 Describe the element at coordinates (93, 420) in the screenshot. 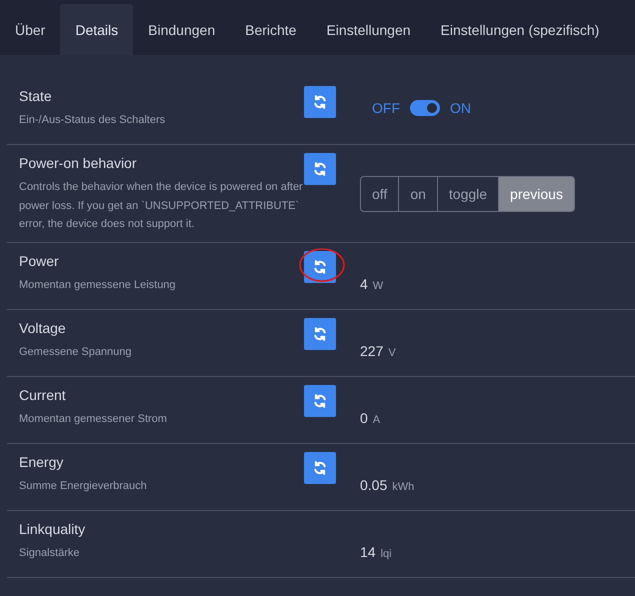

I see `property-description: Momentan gemessener Strom` at that location.